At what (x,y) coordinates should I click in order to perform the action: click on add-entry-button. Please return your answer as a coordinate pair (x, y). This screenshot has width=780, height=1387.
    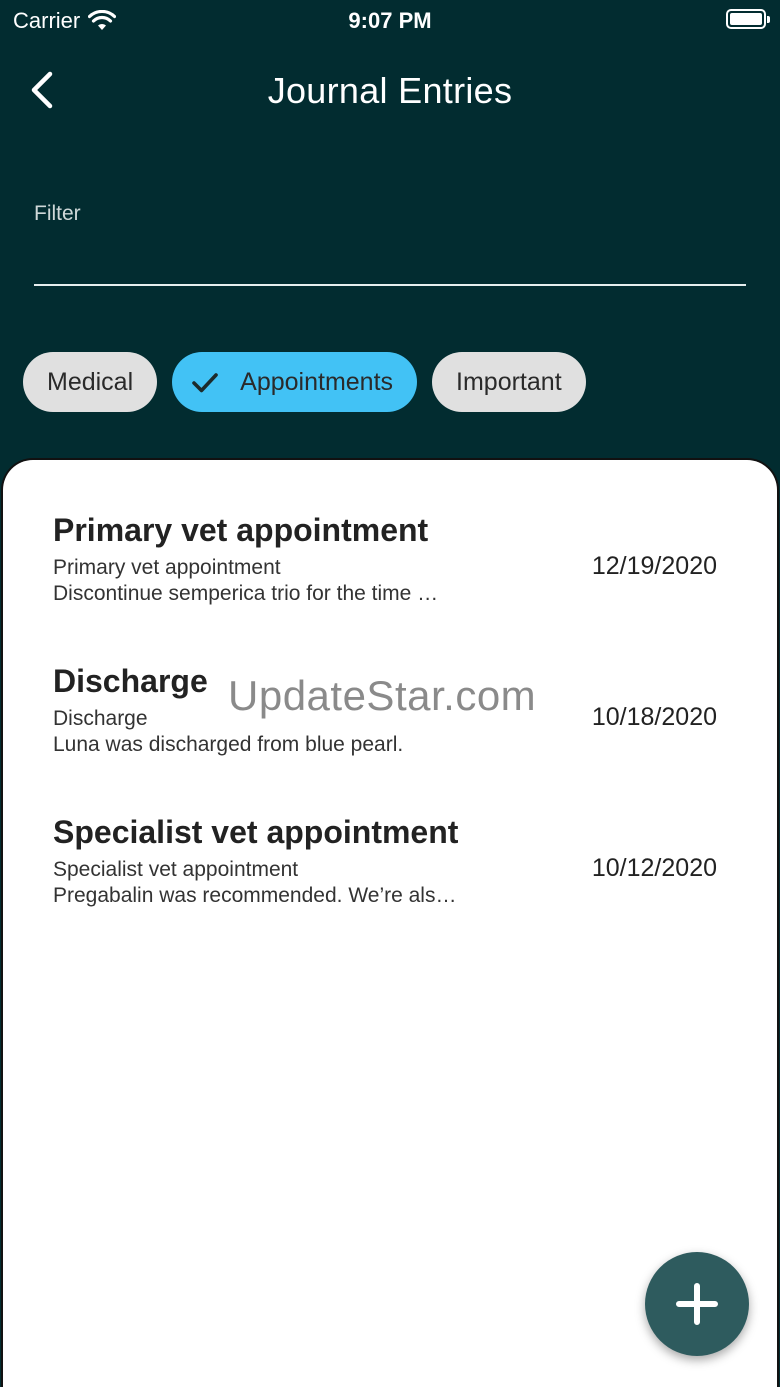
    Looking at the image, I should click on (697, 1304).